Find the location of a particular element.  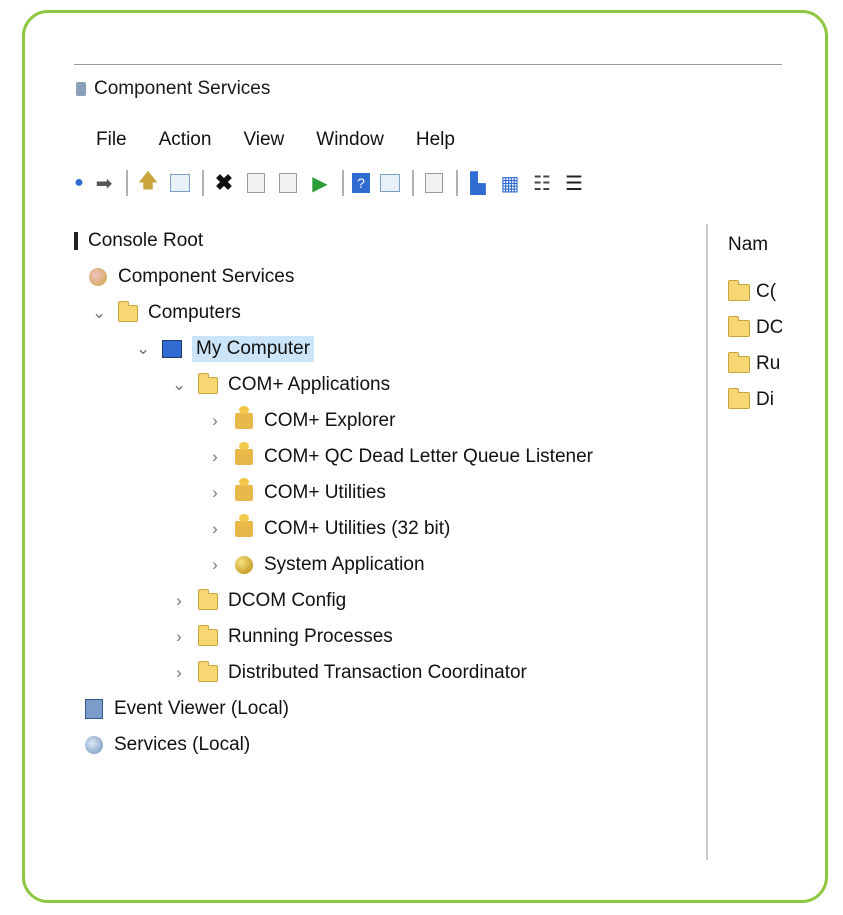

back-icon: ● is located at coordinates (79, 183).